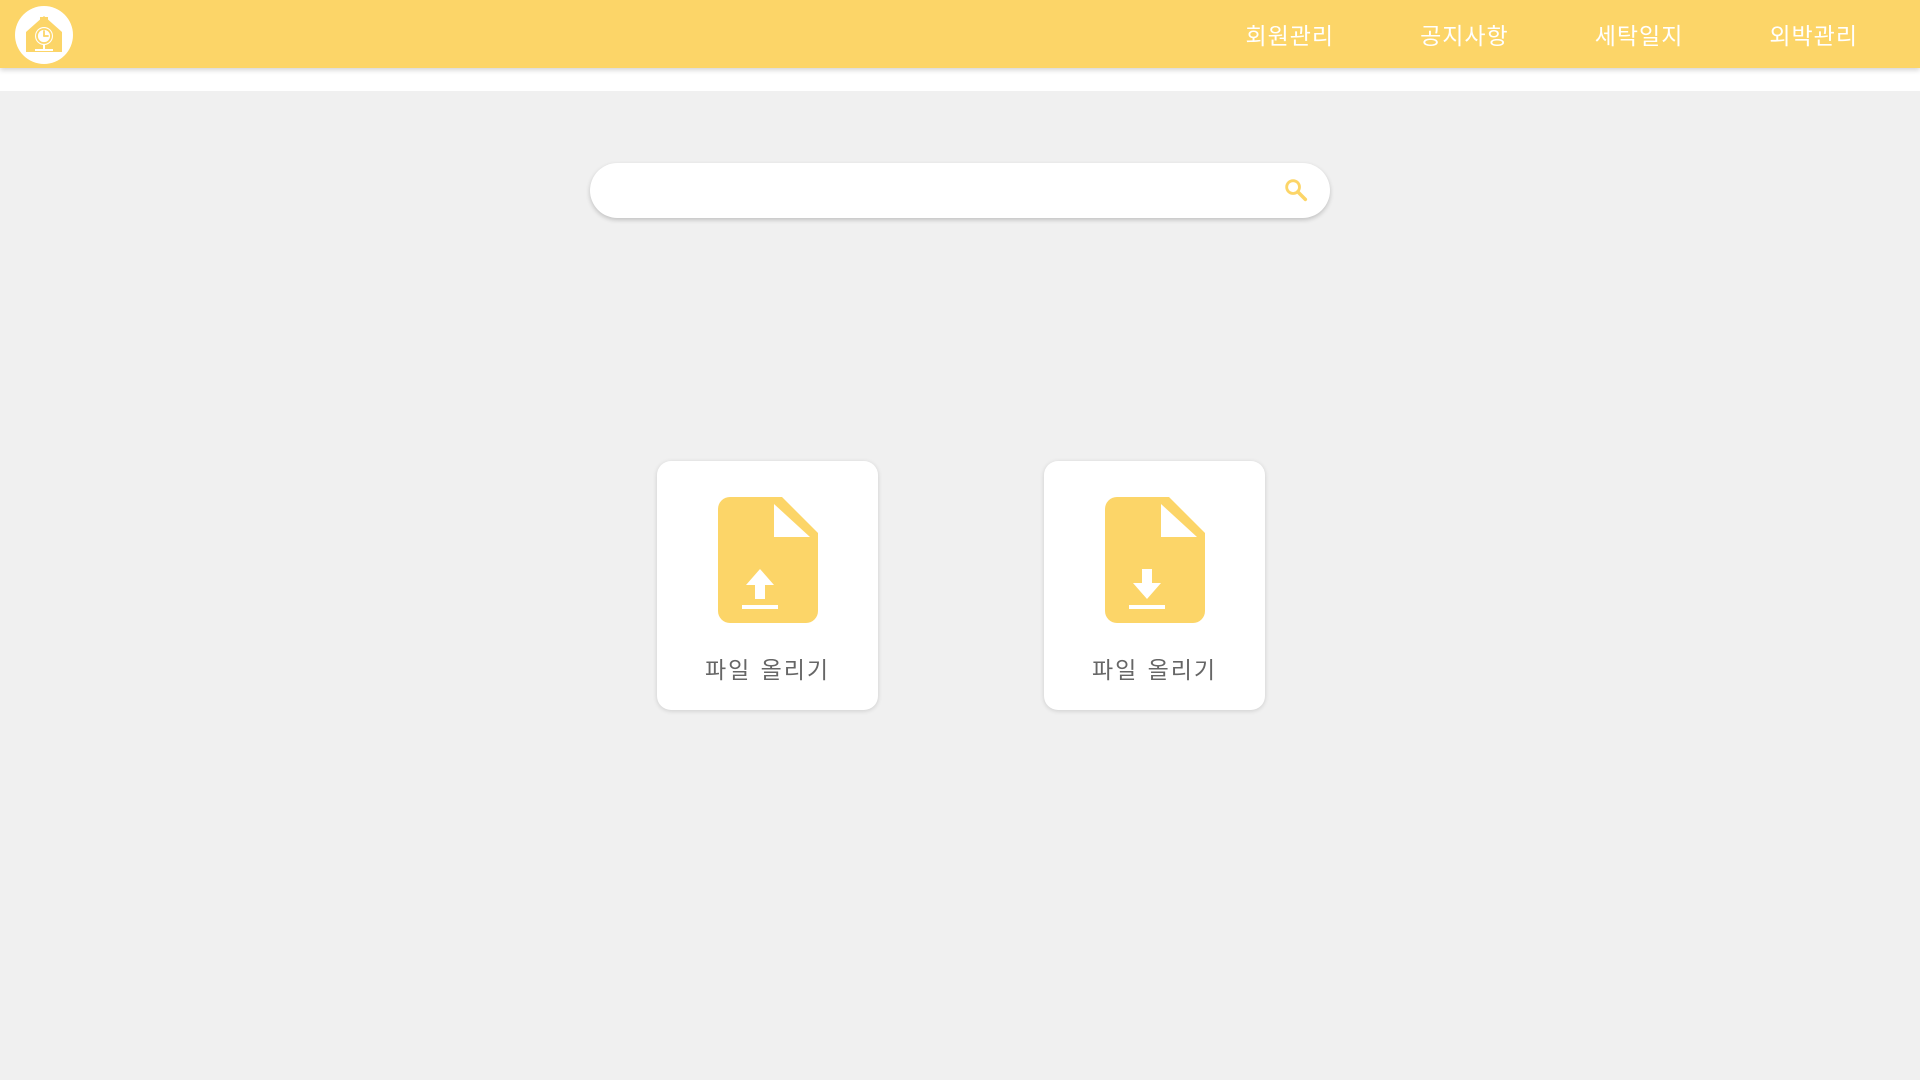  What do you see at coordinates (767, 560) in the screenshot?
I see `file-upload-icon` at bounding box center [767, 560].